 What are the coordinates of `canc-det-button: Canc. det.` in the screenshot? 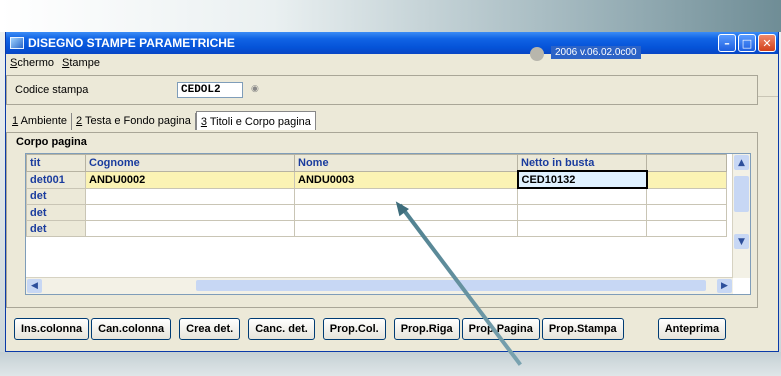 It's located at (281, 329).